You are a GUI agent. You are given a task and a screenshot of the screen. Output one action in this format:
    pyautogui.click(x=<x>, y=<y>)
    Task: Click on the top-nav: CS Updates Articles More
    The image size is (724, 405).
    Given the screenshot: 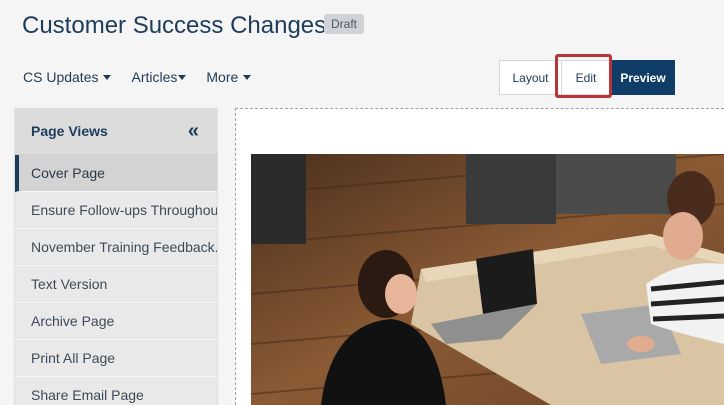 What is the action you would take?
    pyautogui.click(x=147, y=77)
    